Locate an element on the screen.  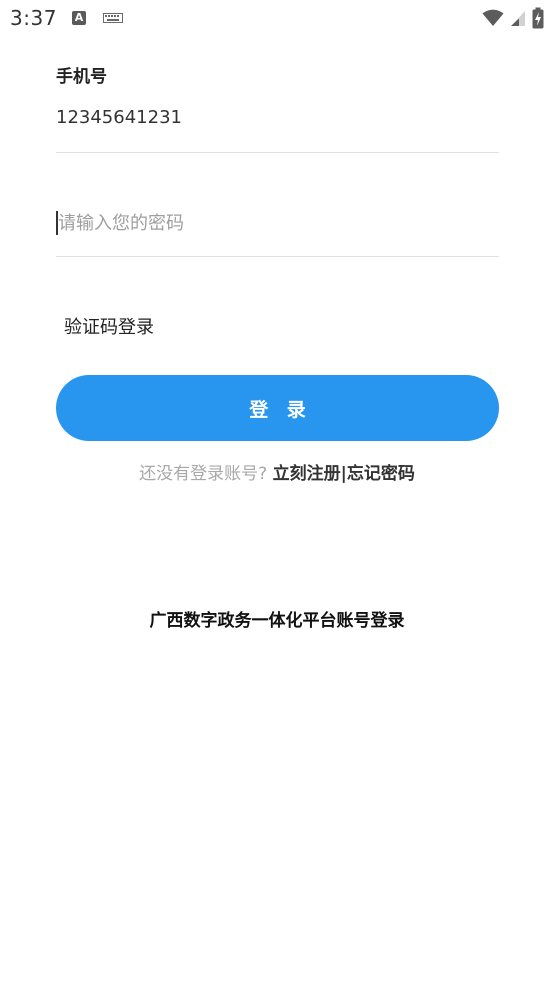
register-prompt: 还没有登录账号? is located at coordinates (203, 474).